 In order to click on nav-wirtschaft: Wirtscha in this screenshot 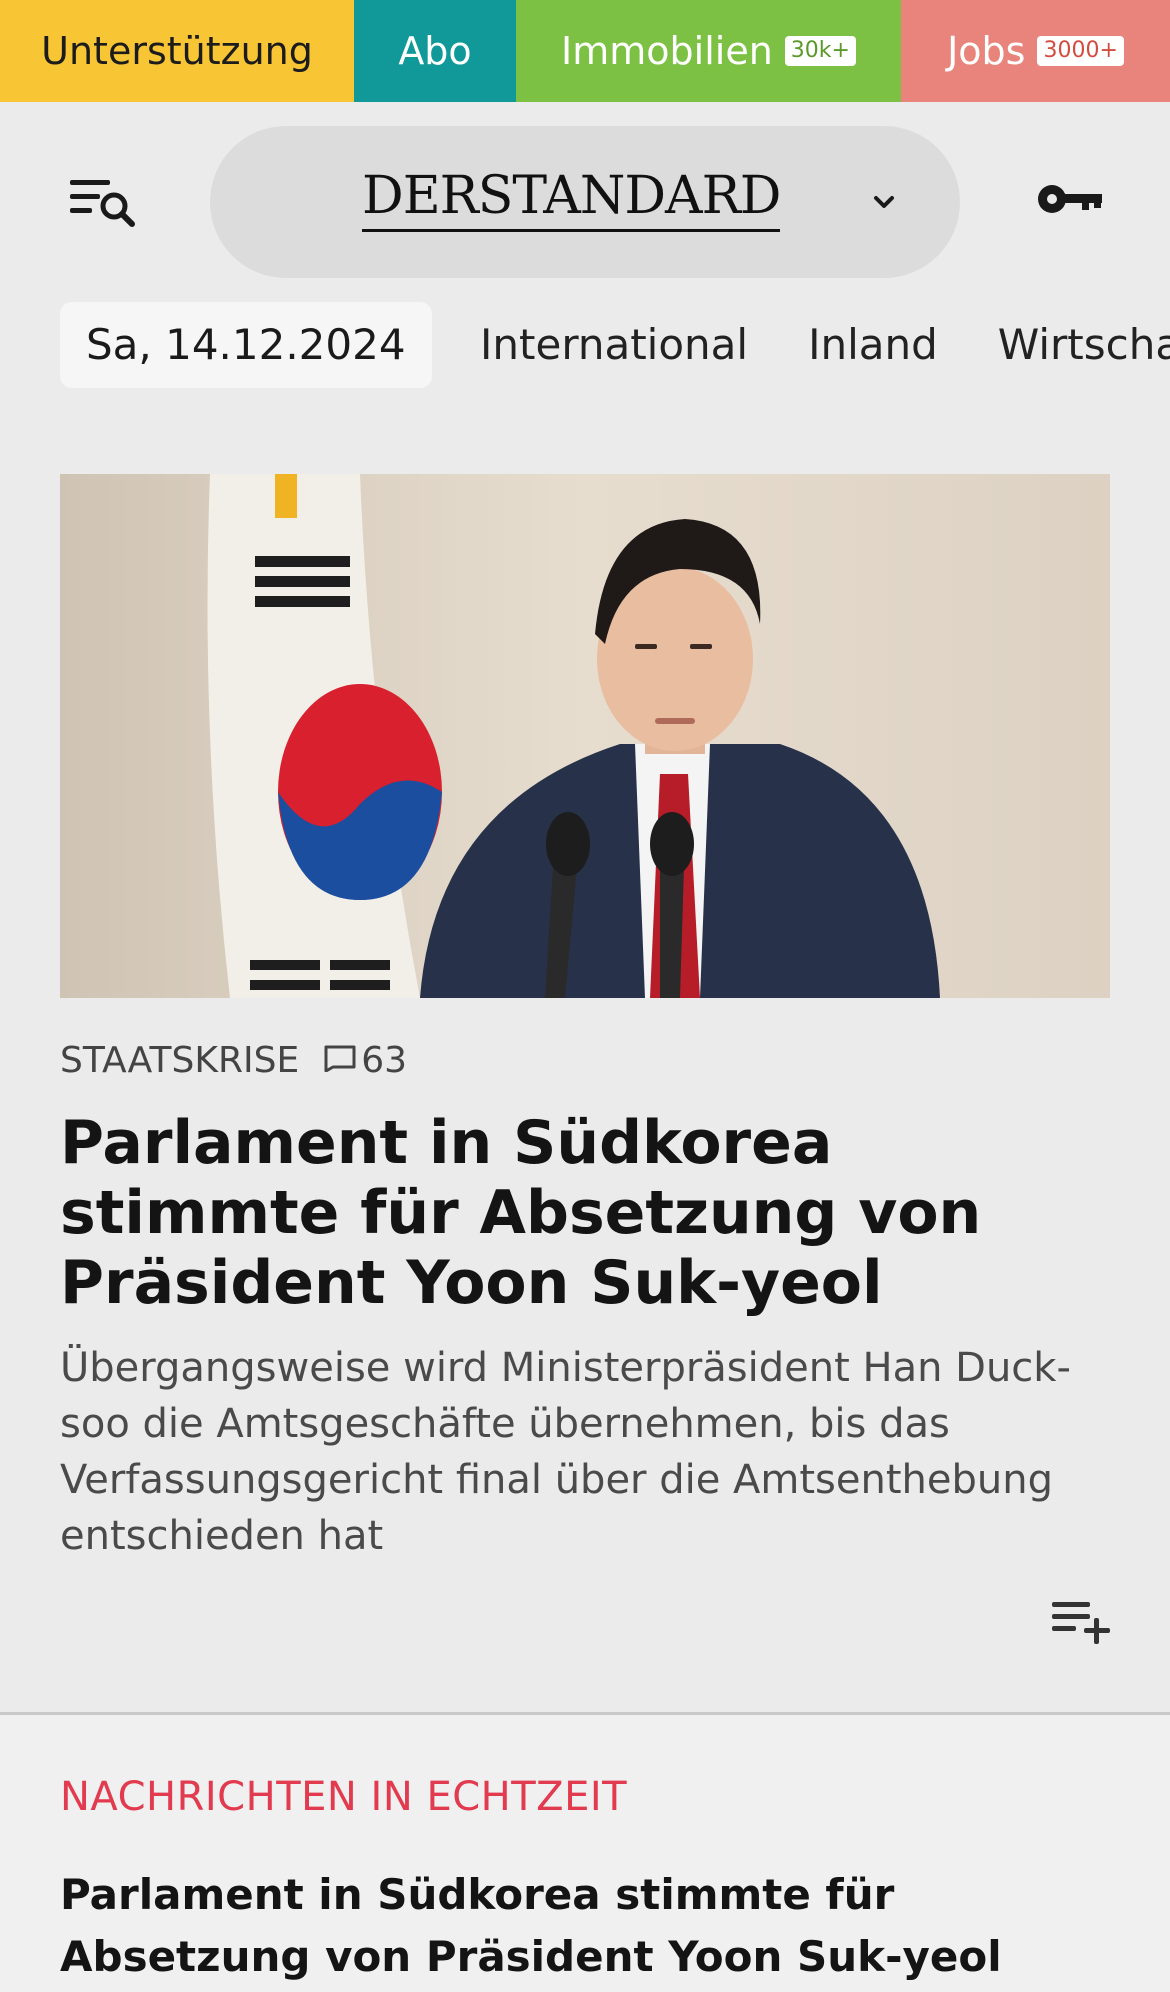, I will do `click(1084, 345)`.